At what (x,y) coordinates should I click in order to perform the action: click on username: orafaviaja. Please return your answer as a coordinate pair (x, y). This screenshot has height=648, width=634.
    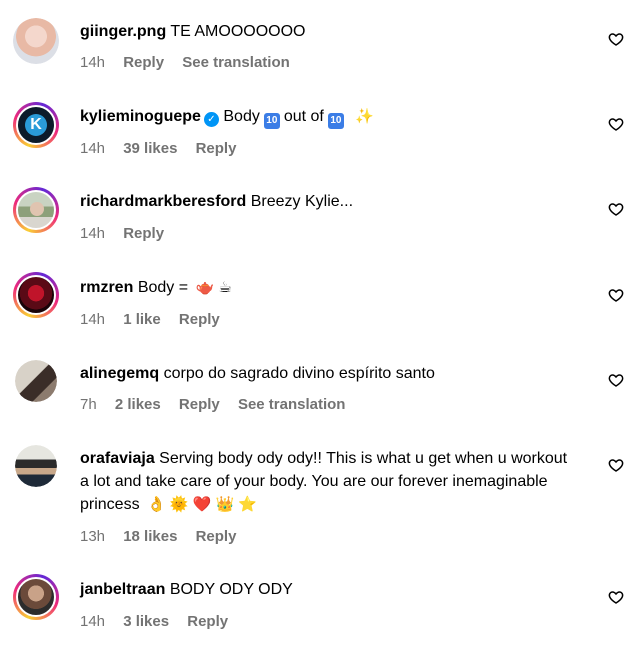
    Looking at the image, I should click on (117, 458).